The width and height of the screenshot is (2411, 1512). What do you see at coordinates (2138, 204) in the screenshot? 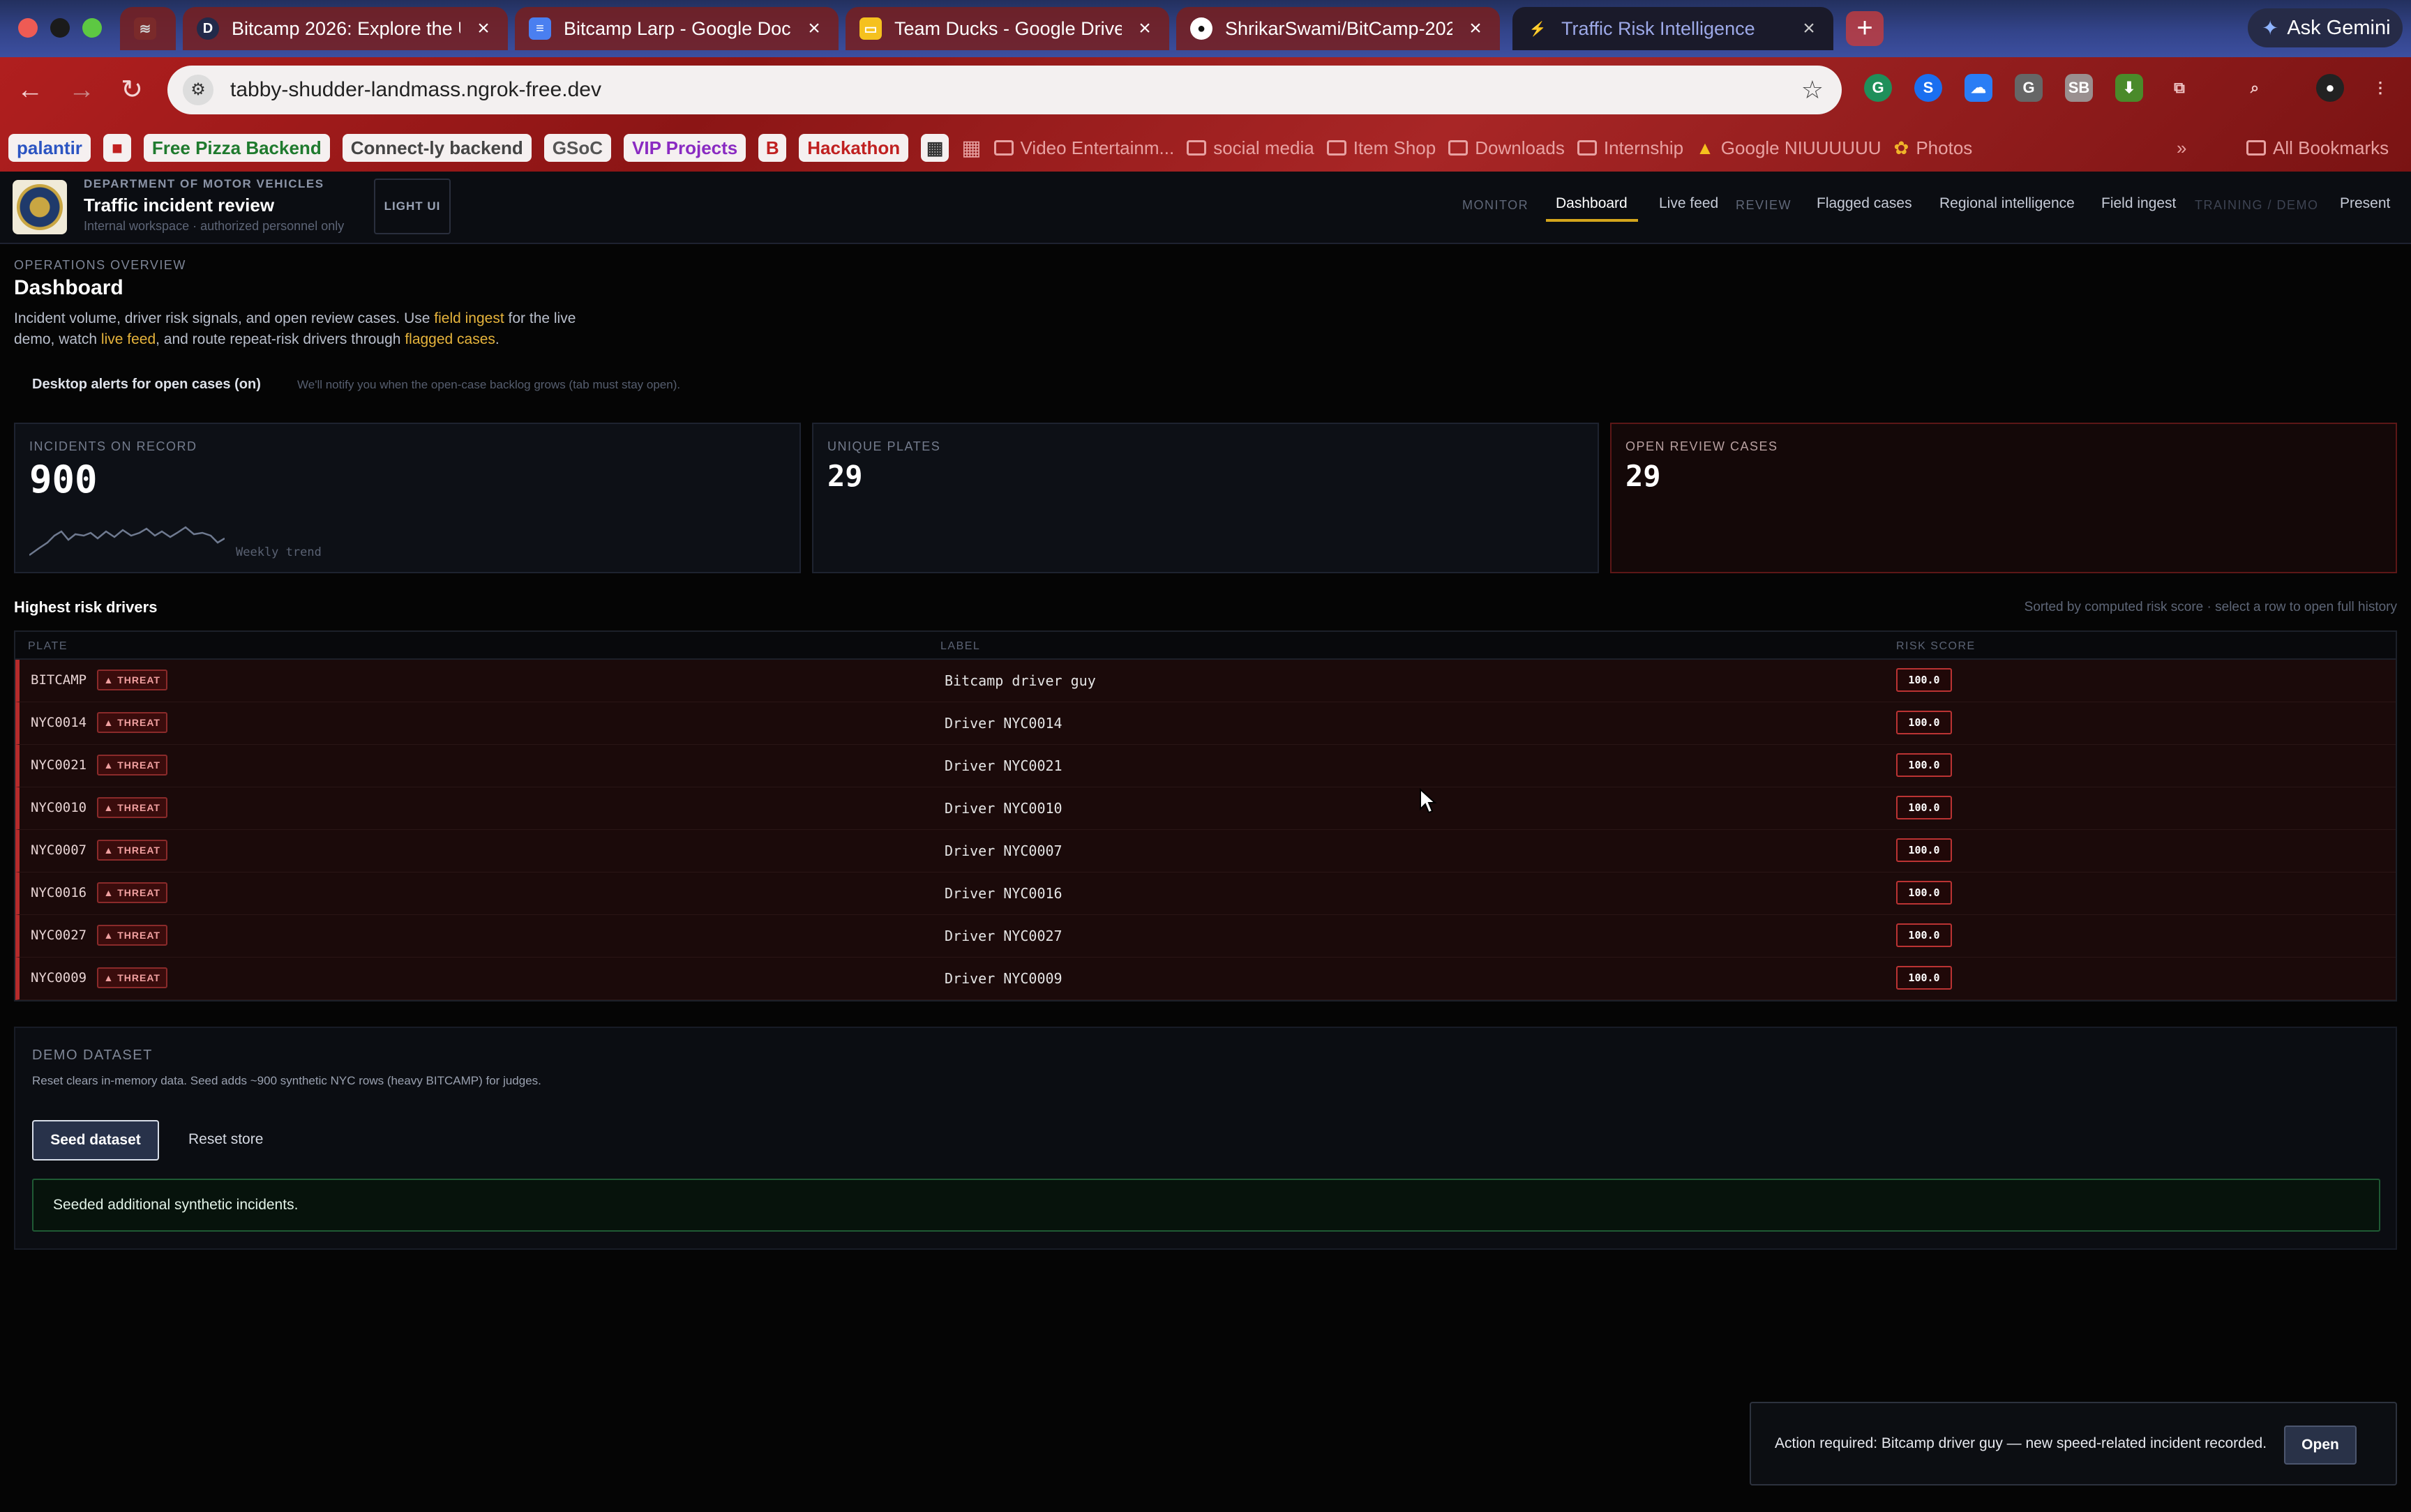
I see `nav-field-ingest: Field ingest` at bounding box center [2138, 204].